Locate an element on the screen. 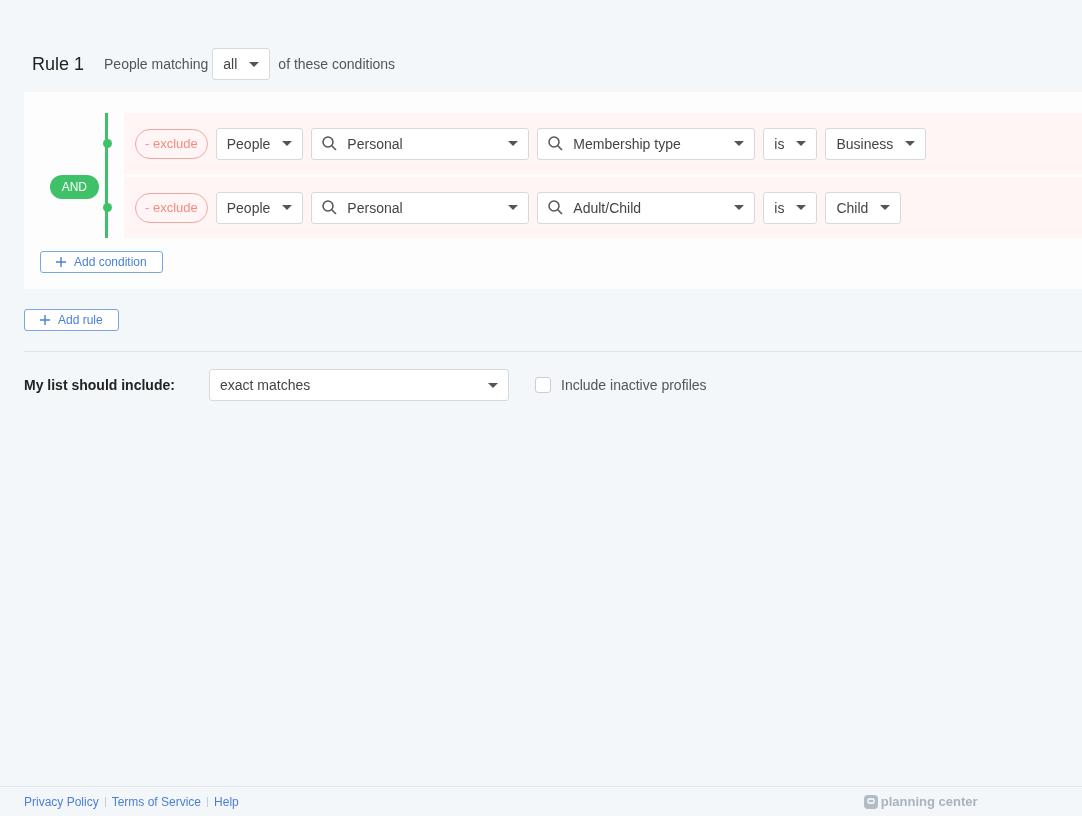 The image size is (1082, 816). condition-select: Adult/Child is located at coordinates (646, 207).